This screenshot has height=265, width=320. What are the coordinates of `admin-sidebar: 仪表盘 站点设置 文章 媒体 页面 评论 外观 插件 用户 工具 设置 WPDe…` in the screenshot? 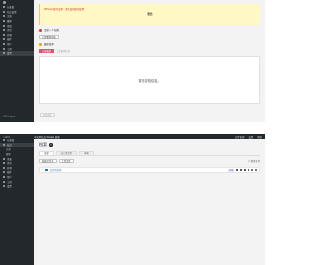 It's located at (17, 61).